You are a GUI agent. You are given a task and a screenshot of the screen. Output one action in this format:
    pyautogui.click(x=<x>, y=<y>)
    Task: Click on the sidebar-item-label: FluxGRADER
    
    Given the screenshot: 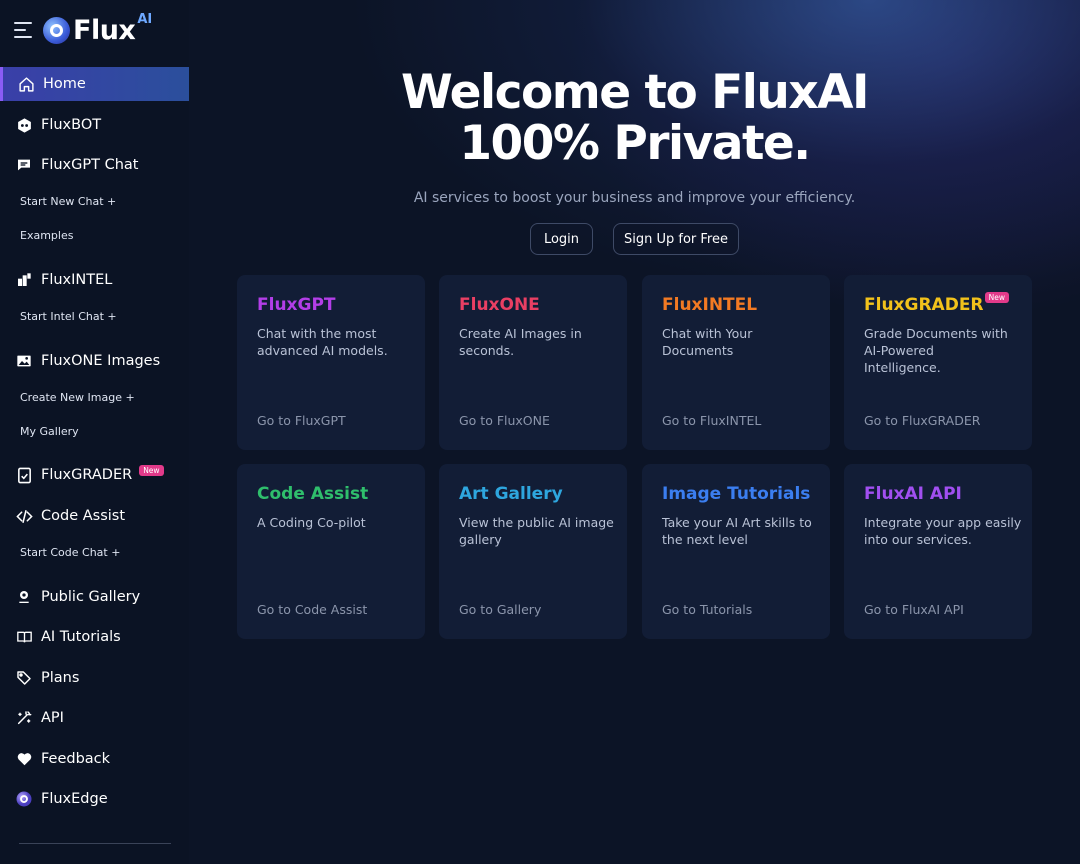 What is the action you would take?
    pyautogui.click(x=87, y=475)
    